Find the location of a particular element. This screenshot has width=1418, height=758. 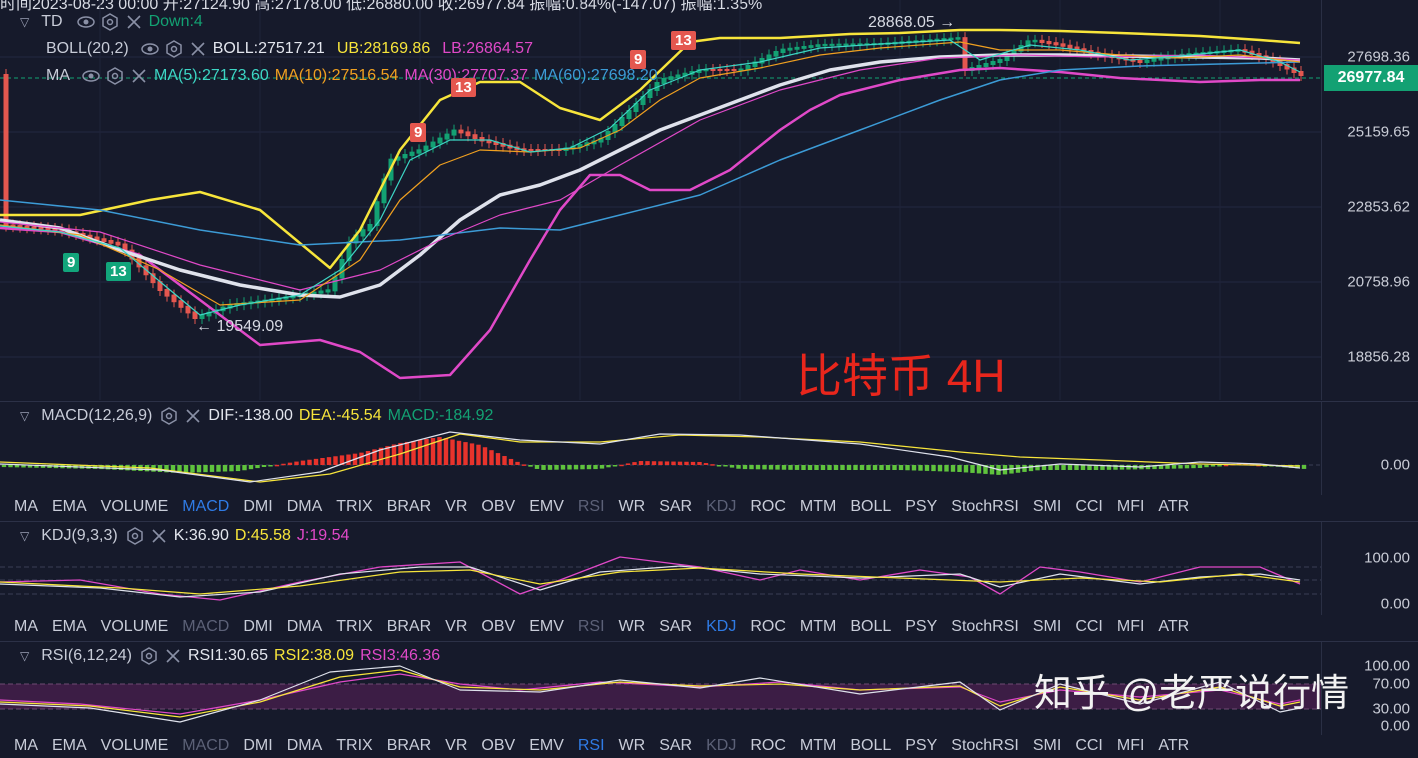

kdj-axis: 100.00 0.00 is located at coordinates (1369, 568).